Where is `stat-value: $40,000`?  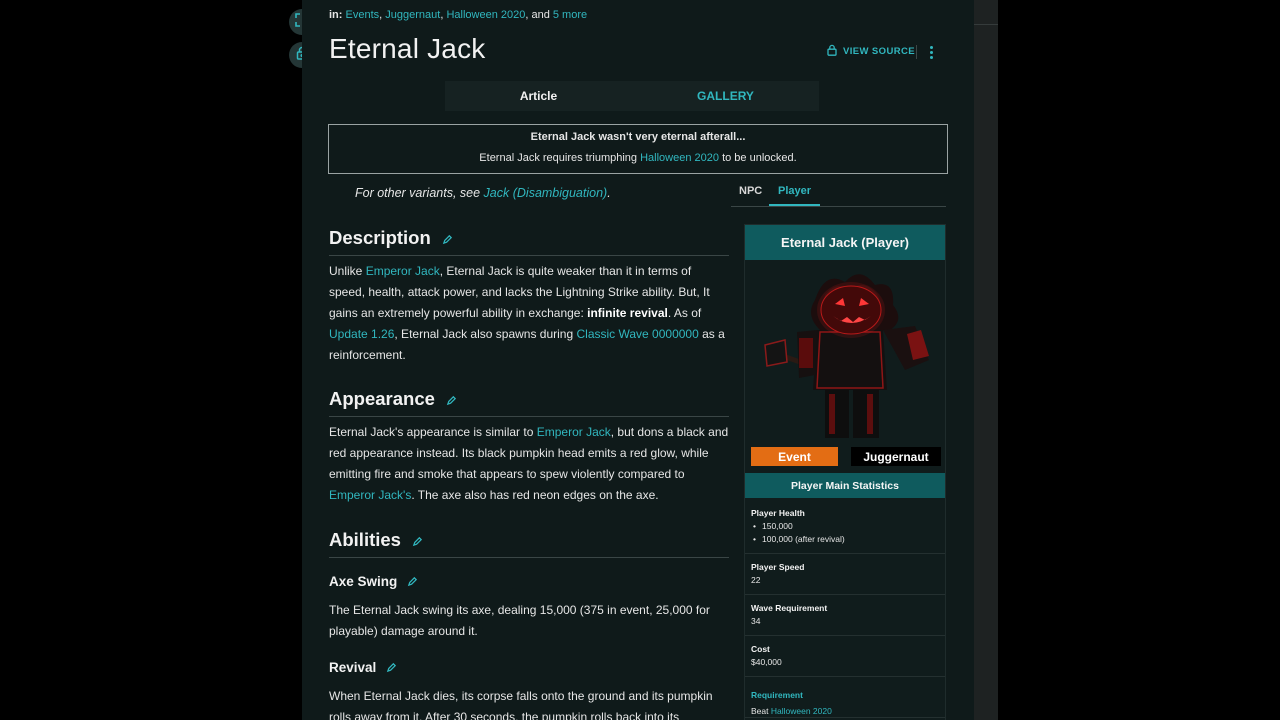
stat-value: $40,000 is located at coordinates (766, 662).